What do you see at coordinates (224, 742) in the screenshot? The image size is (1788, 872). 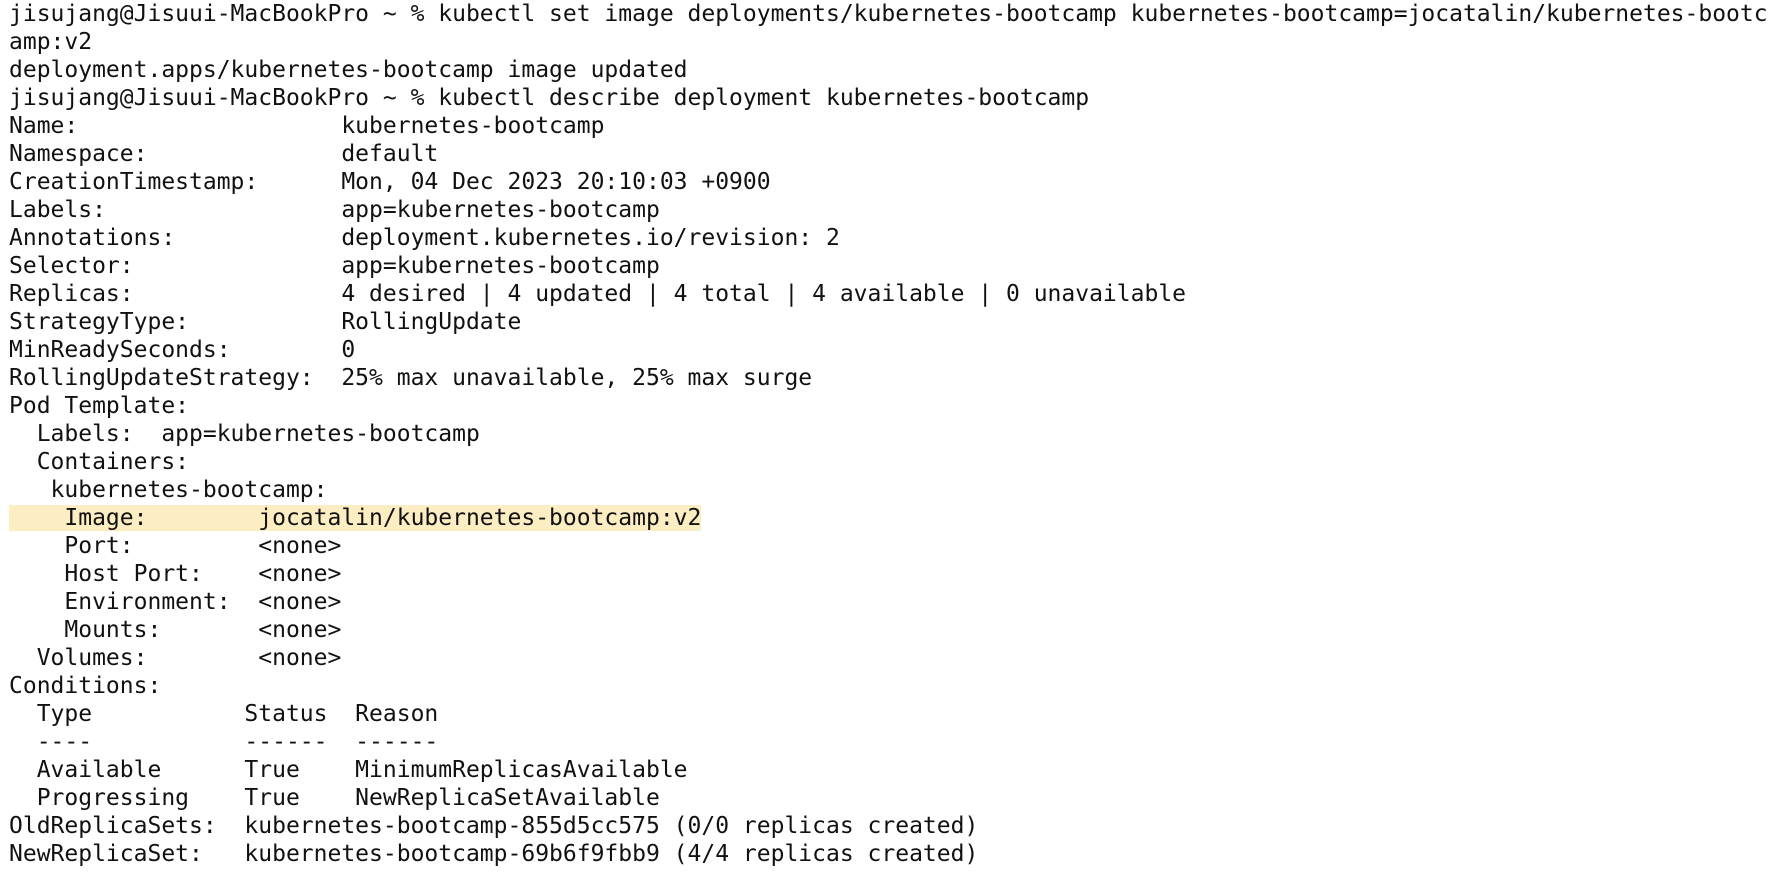 I see `output-text: ---- ------ ------` at bounding box center [224, 742].